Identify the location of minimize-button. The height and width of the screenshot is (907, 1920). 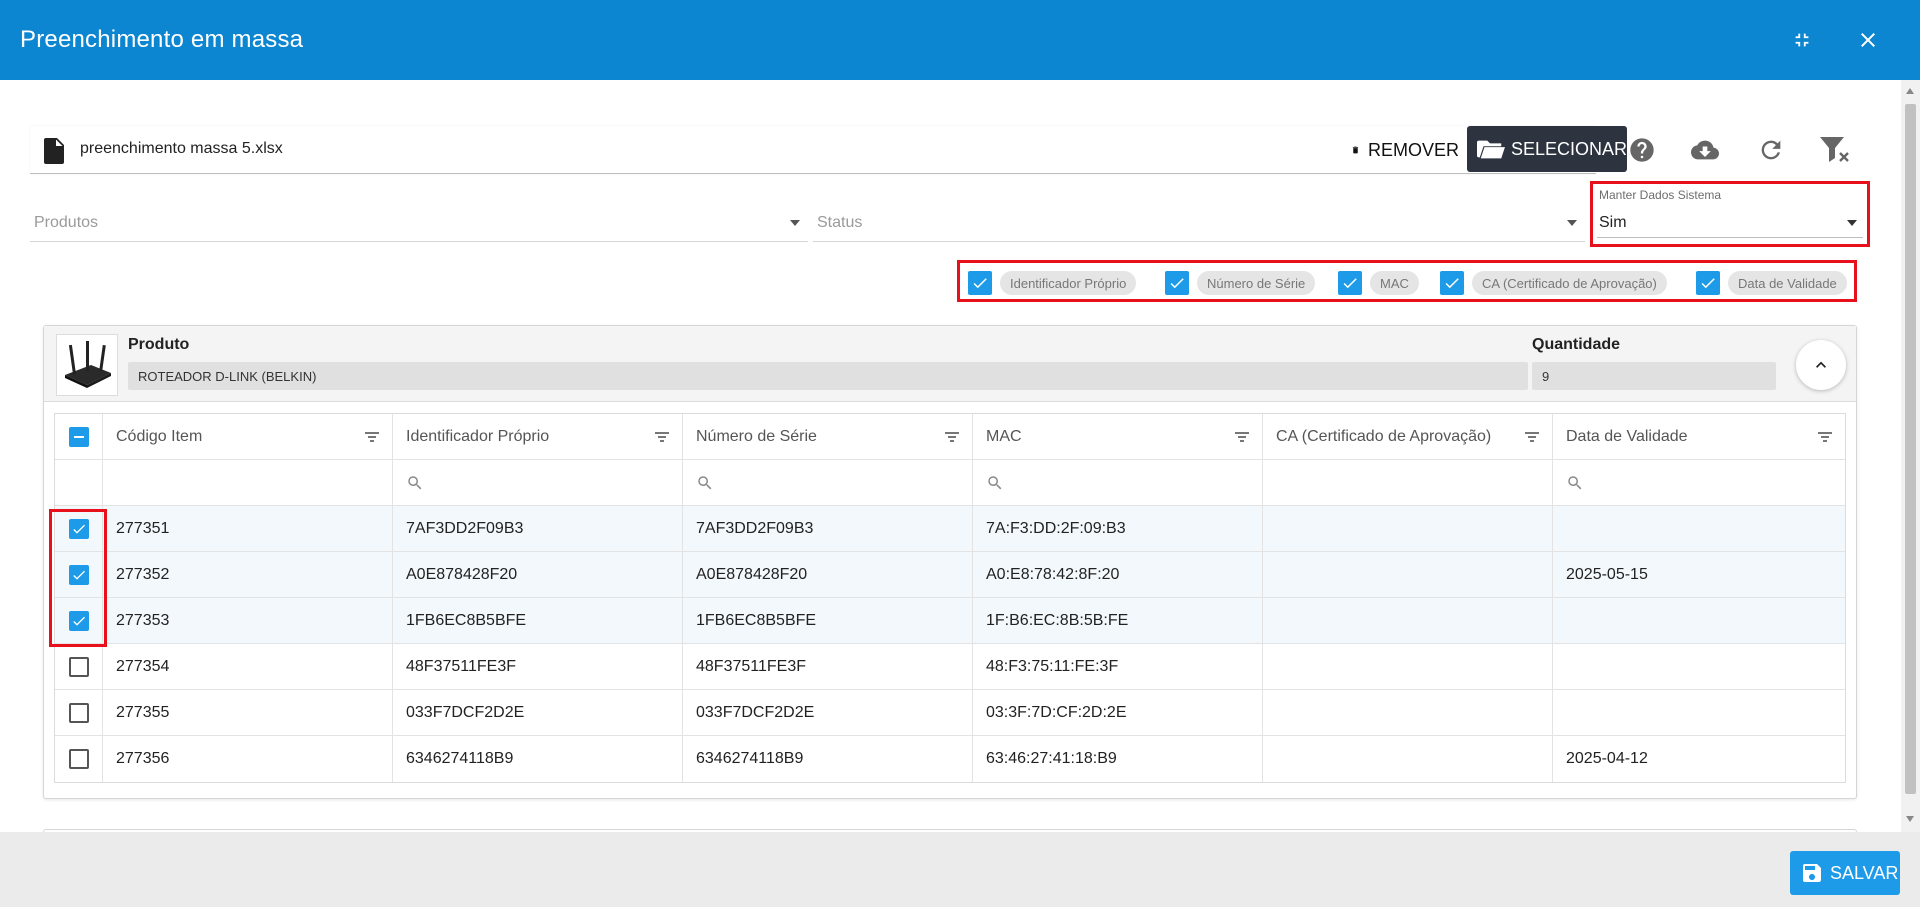
(1802, 40).